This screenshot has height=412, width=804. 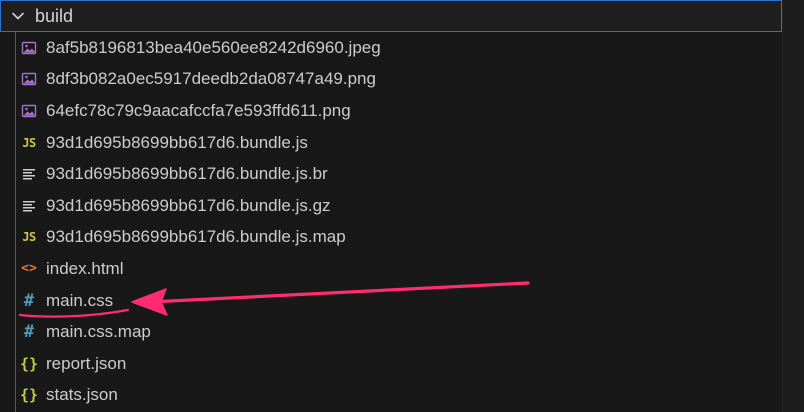 What do you see at coordinates (391, 269) in the screenshot?
I see `file-row: <> index.html` at bounding box center [391, 269].